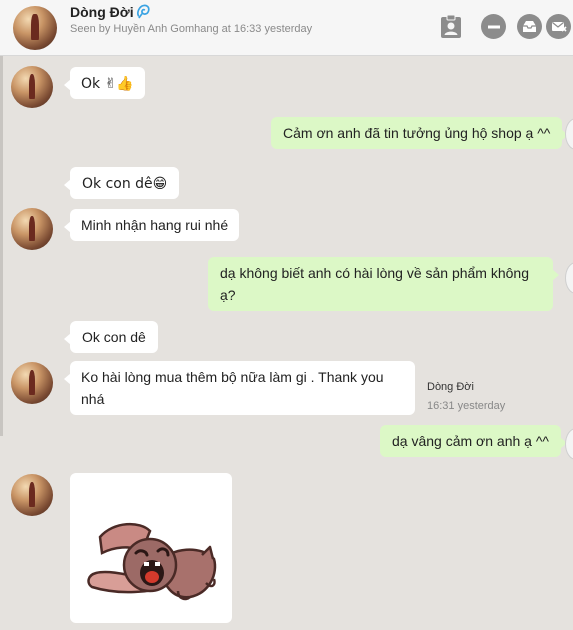  What do you see at coordinates (35, 28) in the screenshot?
I see `contact-avatar` at bounding box center [35, 28].